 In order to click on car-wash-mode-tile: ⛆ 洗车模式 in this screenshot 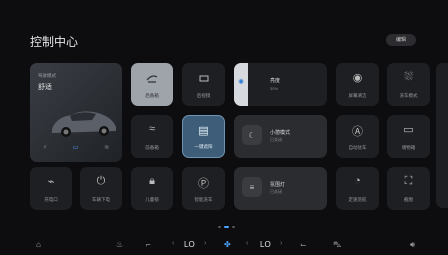, I will do `click(408, 84)`.